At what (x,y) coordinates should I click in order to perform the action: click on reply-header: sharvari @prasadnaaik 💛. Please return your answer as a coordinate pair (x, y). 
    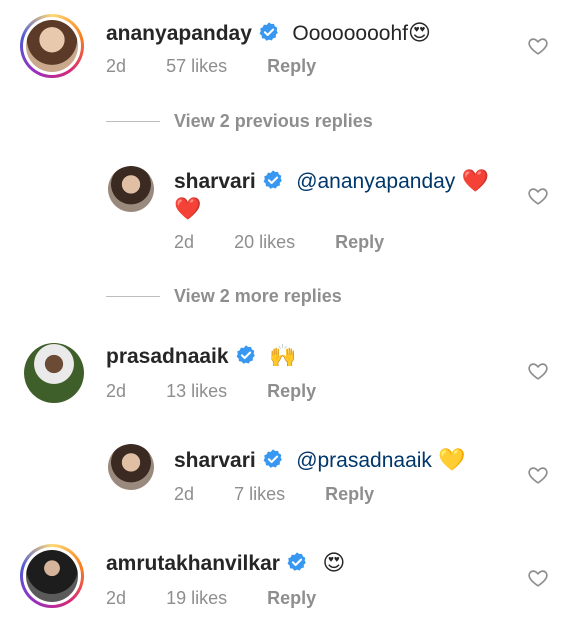
    Looking at the image, I should click on (320, 460).